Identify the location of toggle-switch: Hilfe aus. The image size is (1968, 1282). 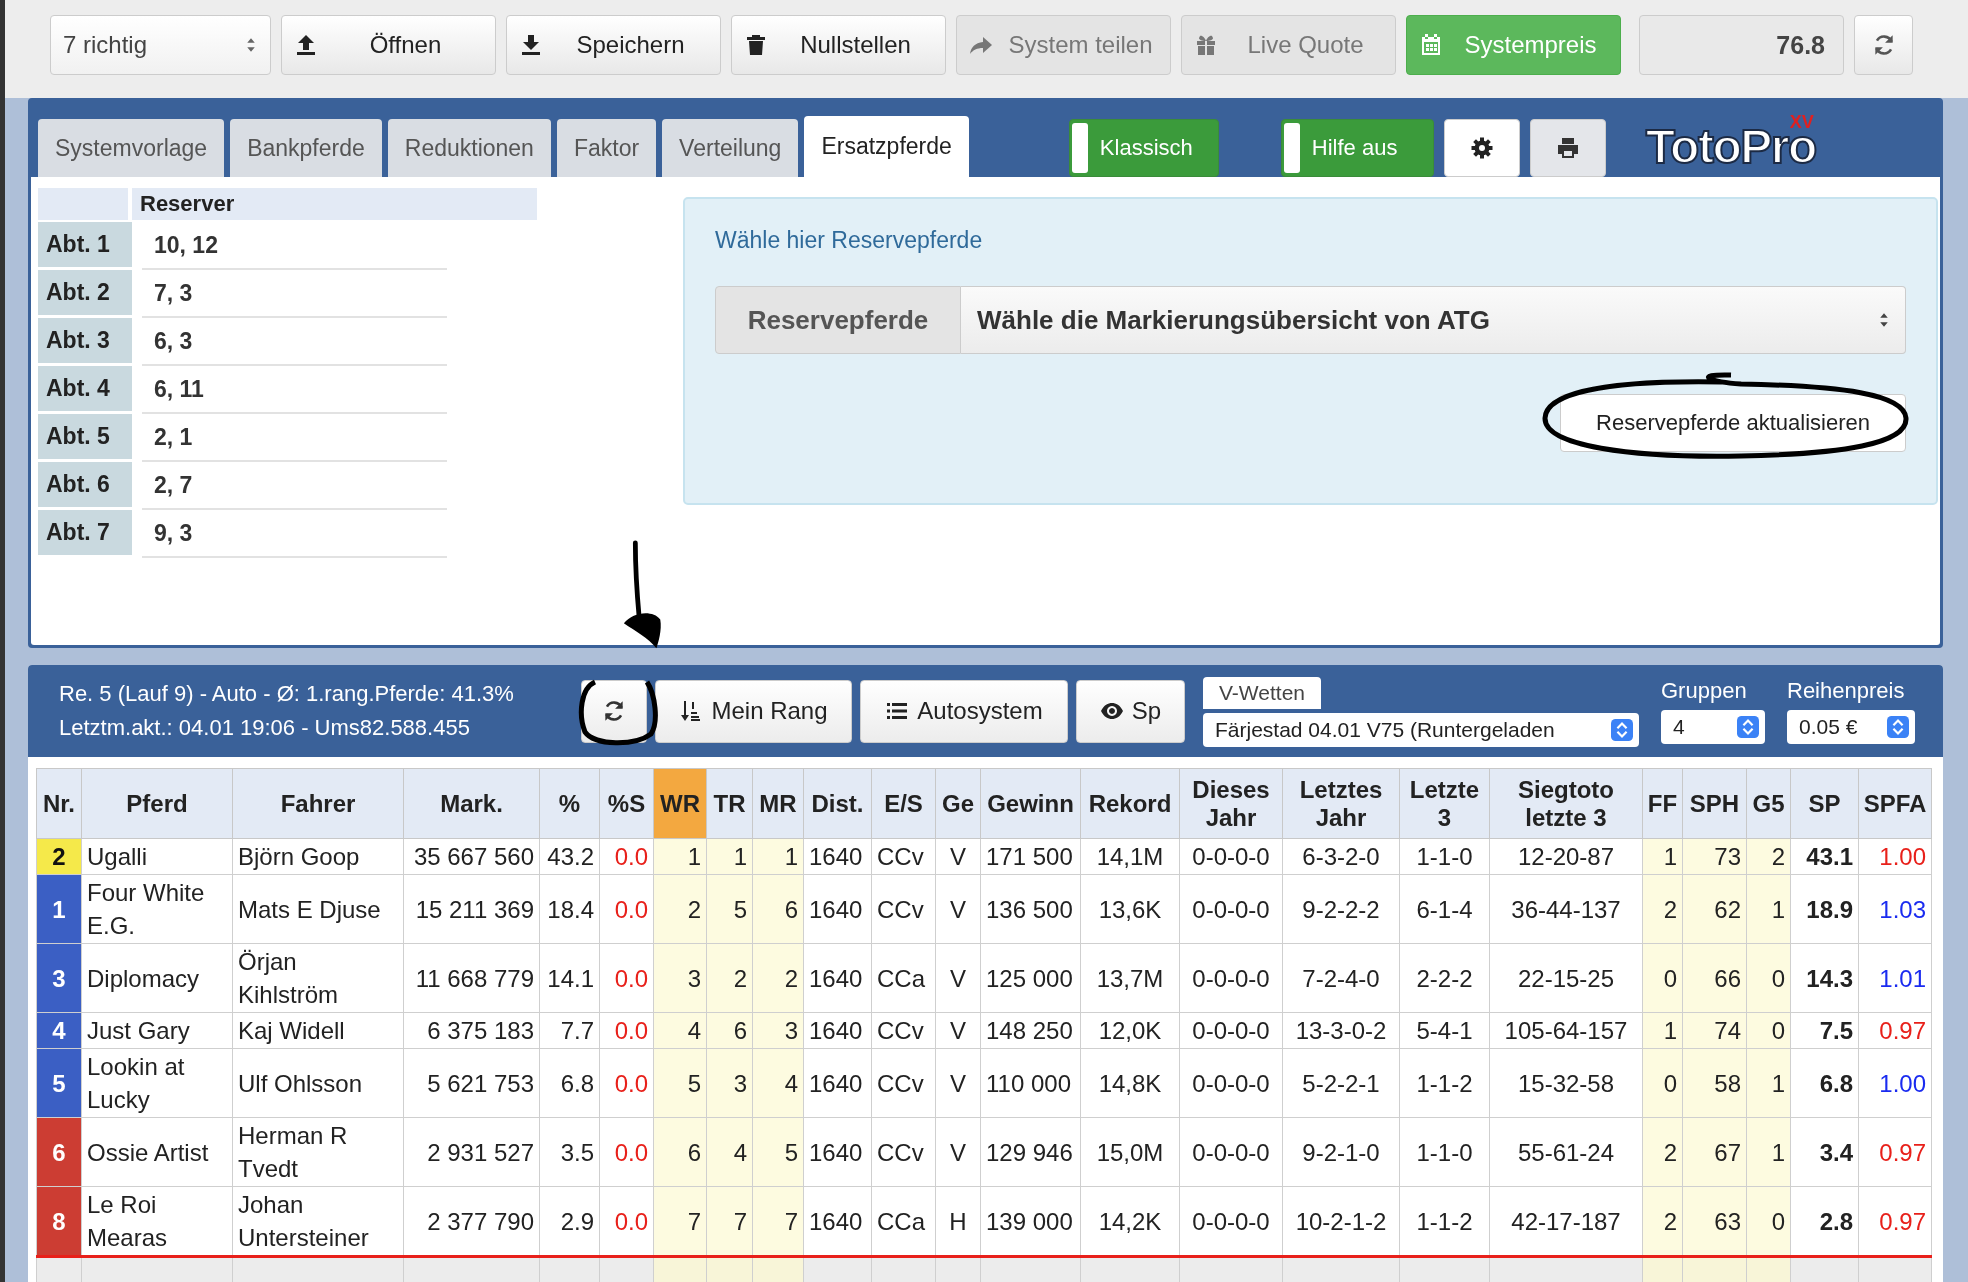
(1357, 148).